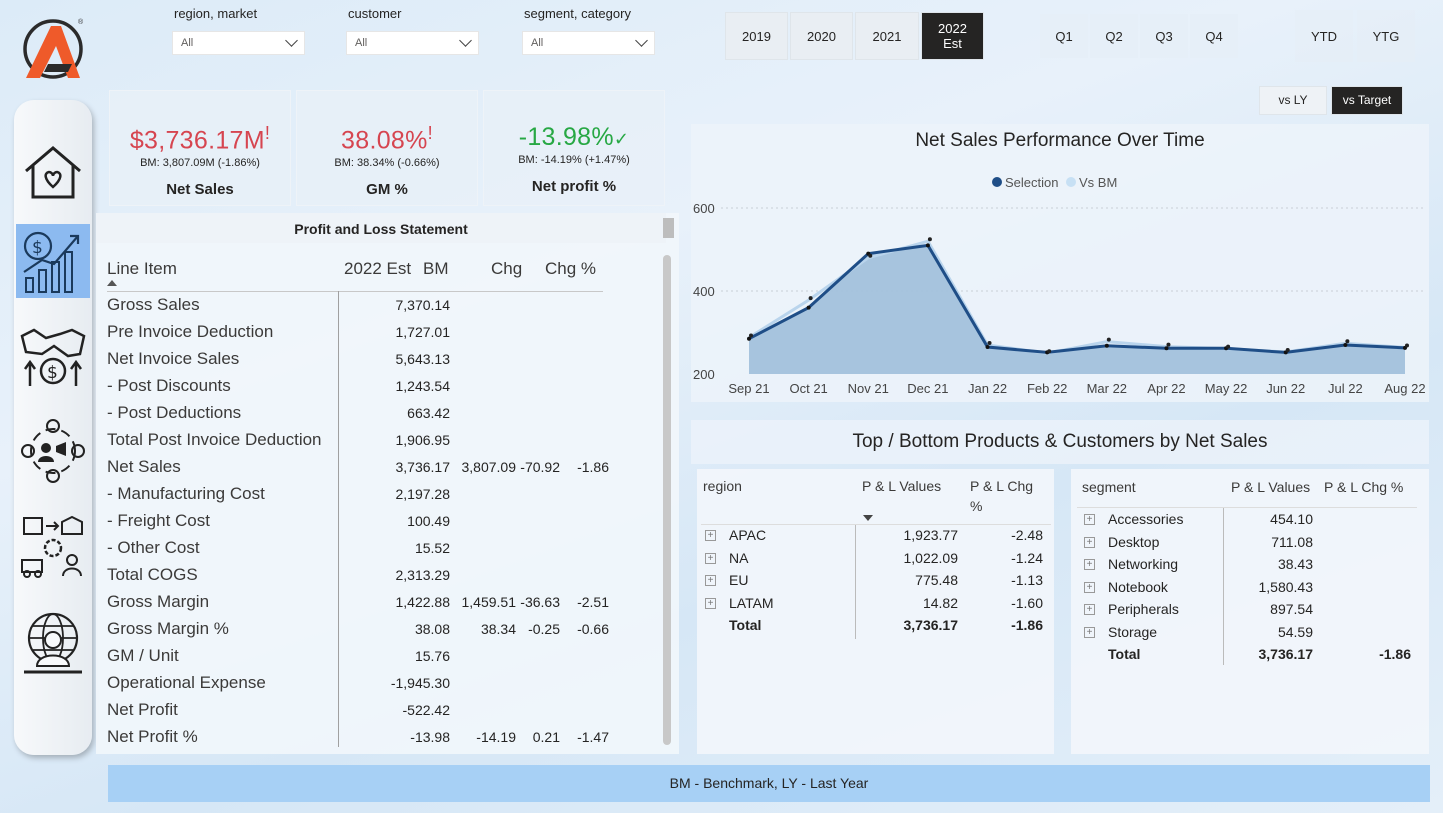  Describe the element at coordinates (387, 632) in the screenshot. I see `pl-row: Gross Margin % 38.08 38.34 -0.25 -0.66` at that location.